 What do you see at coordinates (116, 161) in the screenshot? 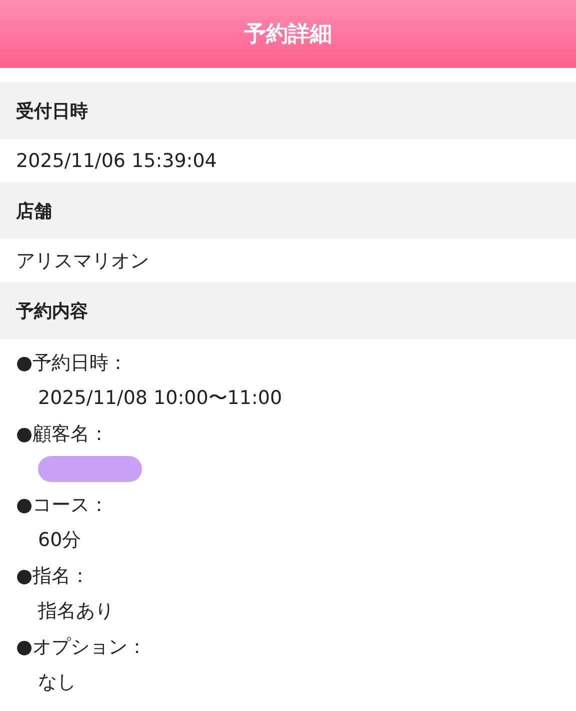
I see `section-value: 2025/11/06 15:39:04` at bounding box center [116, 161].